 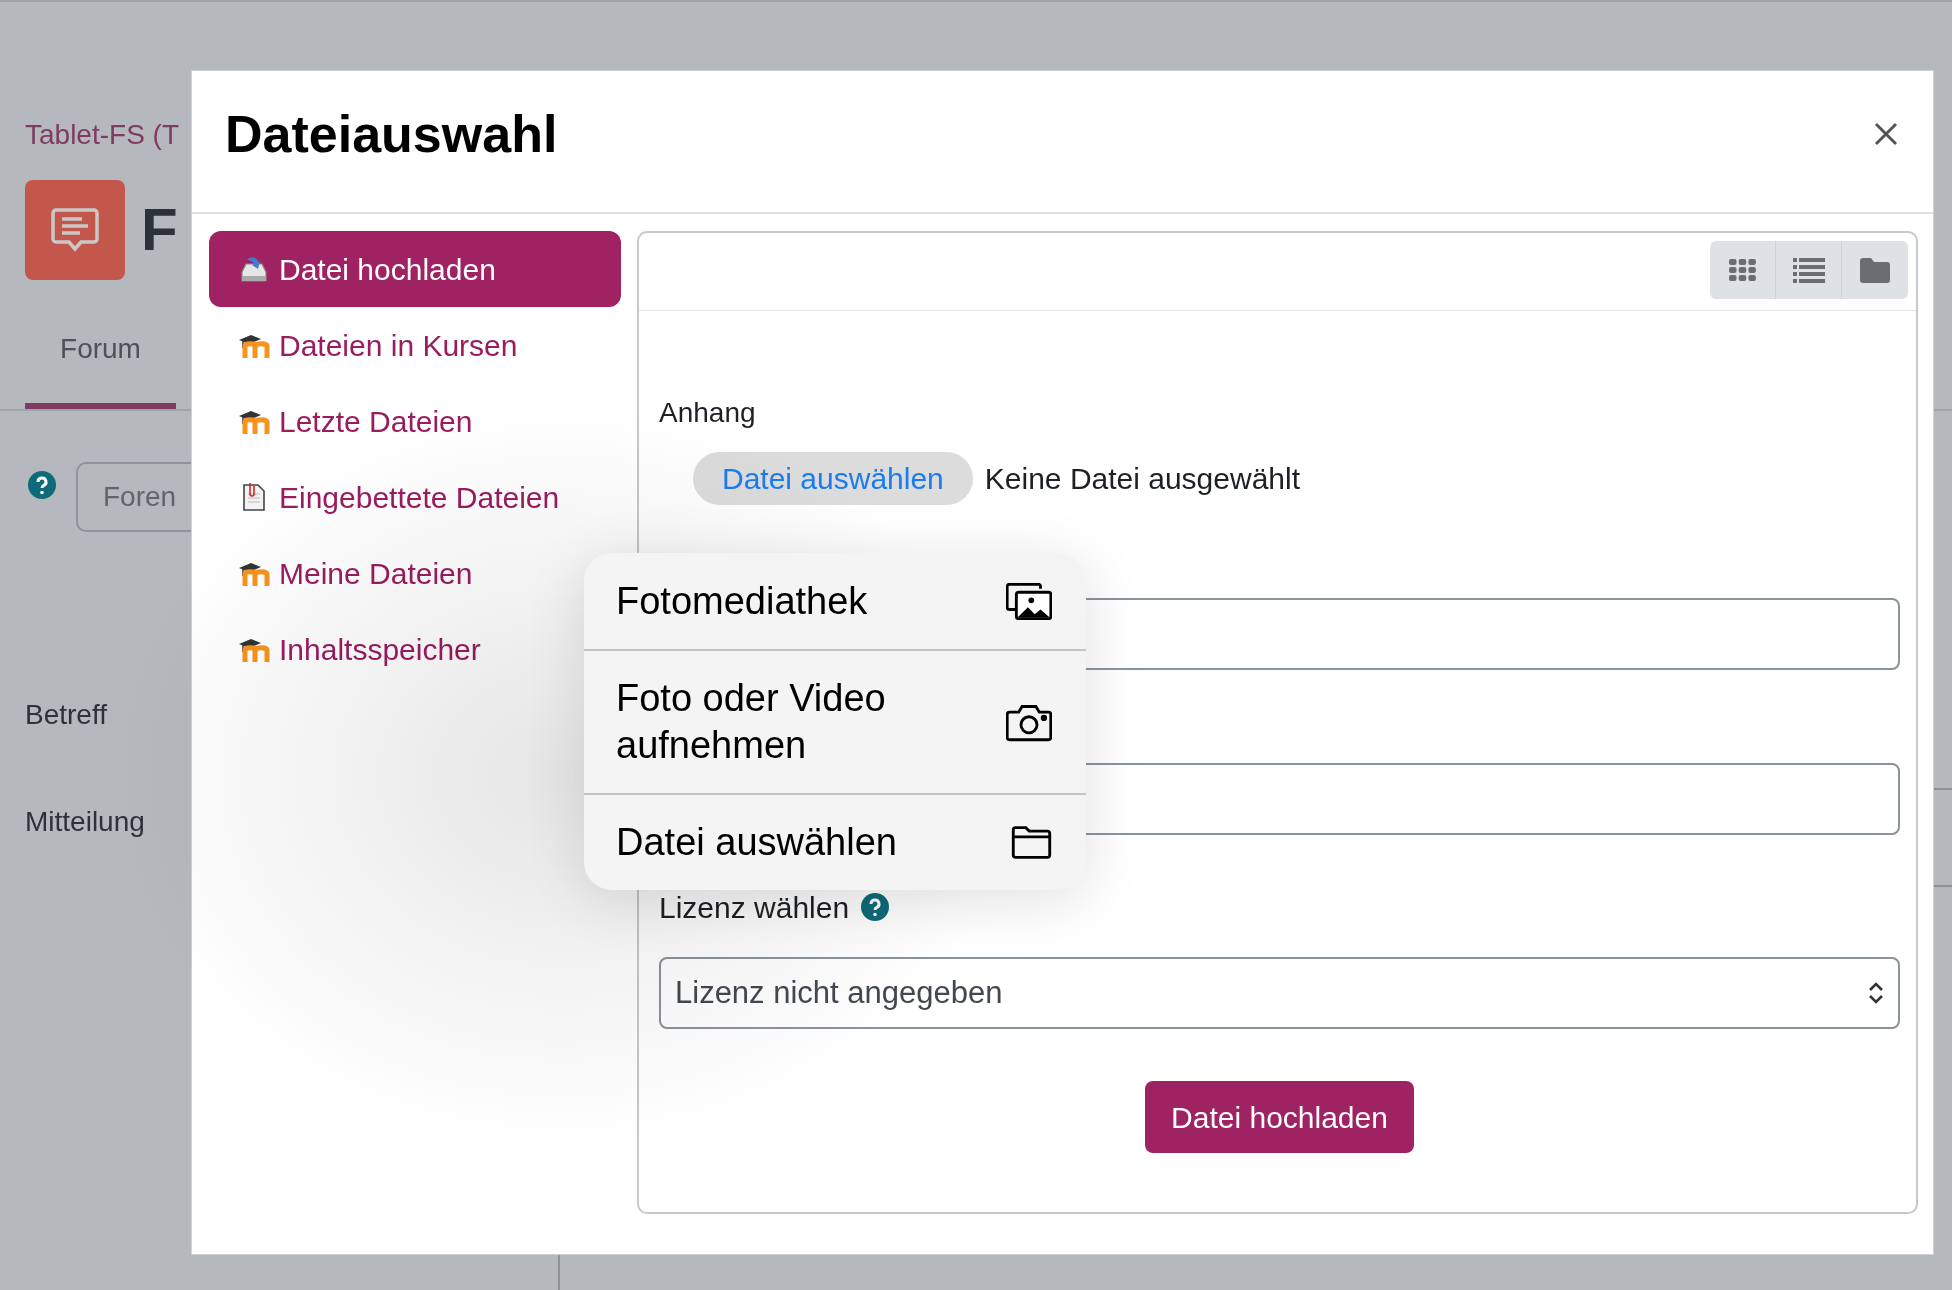 What do you see at coordinates (415, 421) in the screenshot?
I see `repository-item: Letzte Dateien` at bounding box center [415, 421].